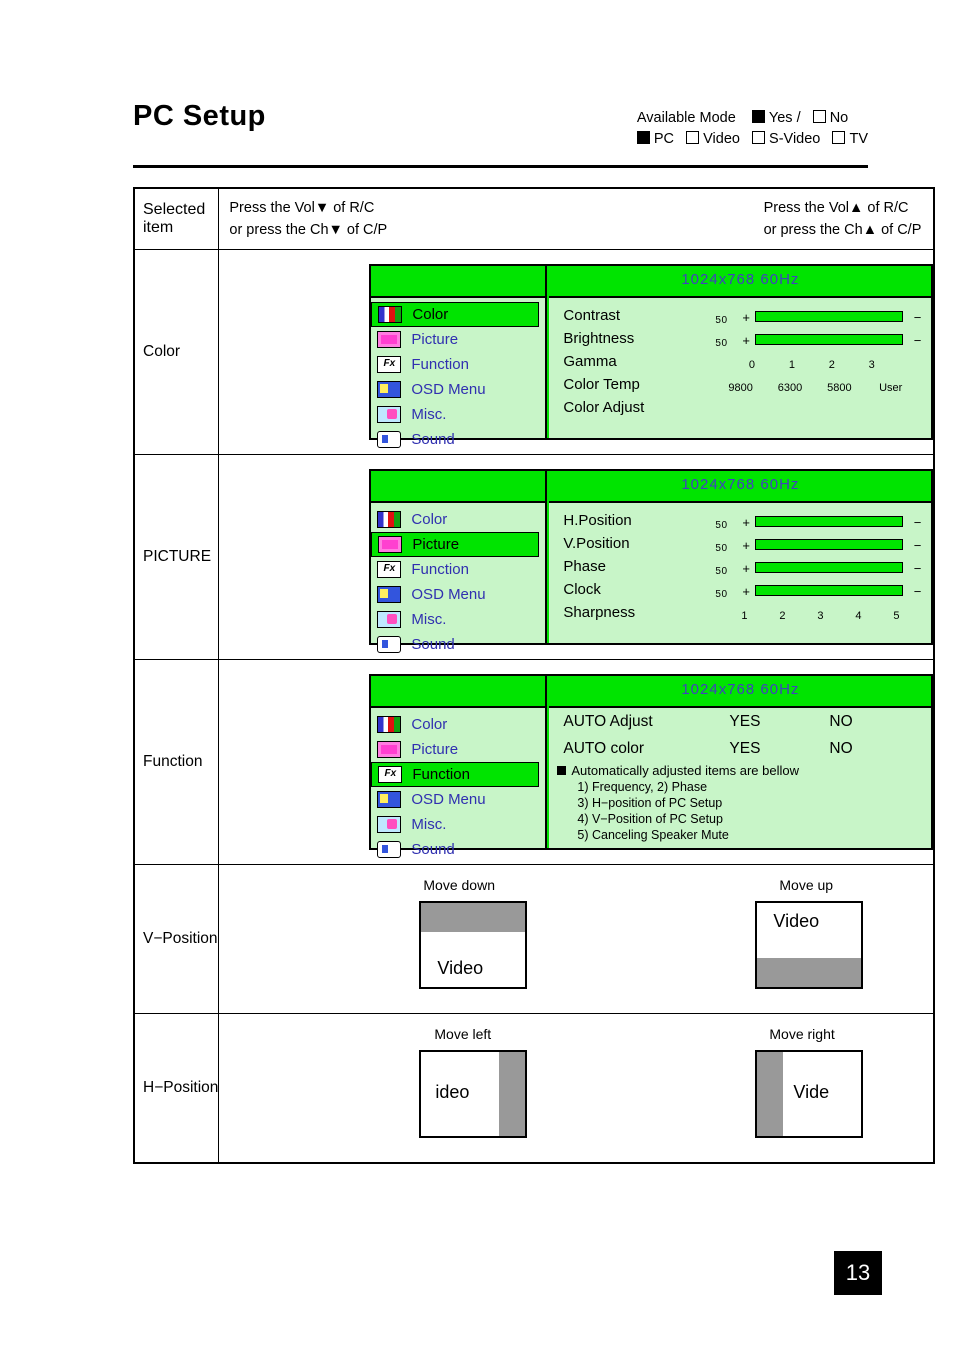 This screenshot has width=954, height=1351. Describe the element at coordinates (460, 968) in the screenshot. I see `vposition-left-text: Video` at that location.